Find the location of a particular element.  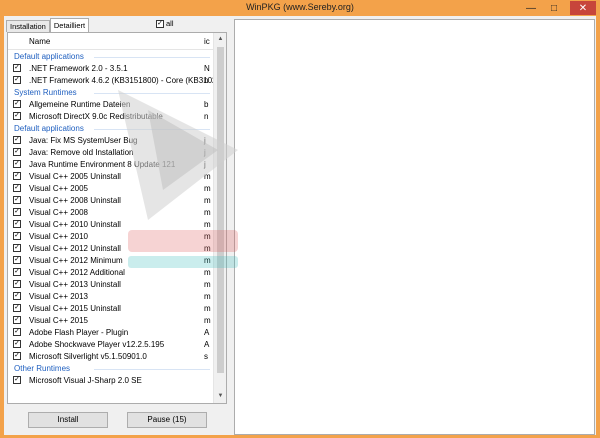

item-name: Allgemeine Runtime Dateien is located at coordinates (80, 104).